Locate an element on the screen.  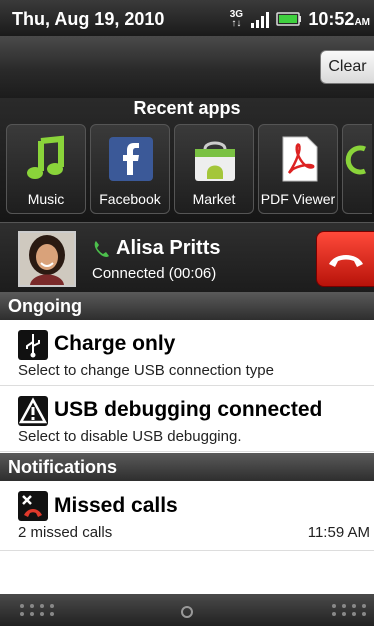
active-call: Alisa Pritts Connected (00:06) is located at coordinates (187, 257).